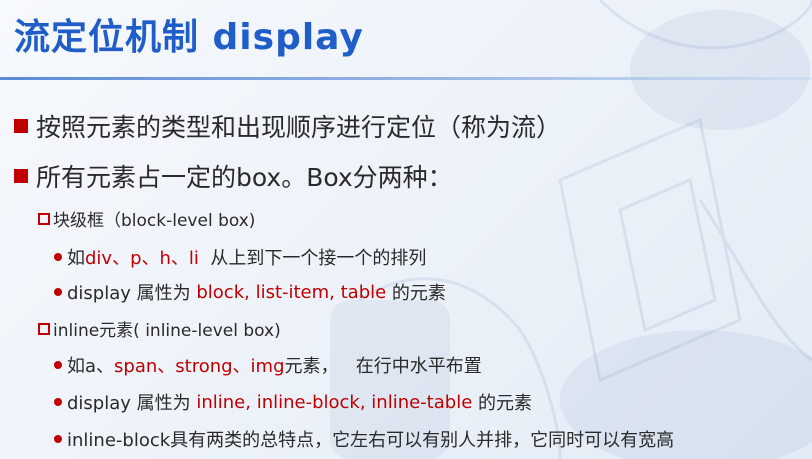  I want to click on block-box-heading: 块级框（block-level box), so click(146, 218).